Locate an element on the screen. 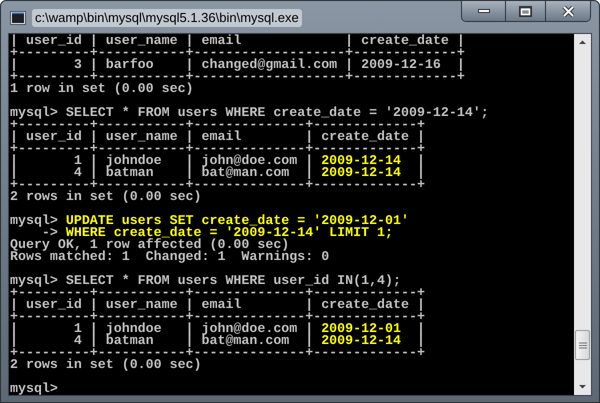  console-line: 1 row in set (0.00 sec) is located at coordinates (102, 89).